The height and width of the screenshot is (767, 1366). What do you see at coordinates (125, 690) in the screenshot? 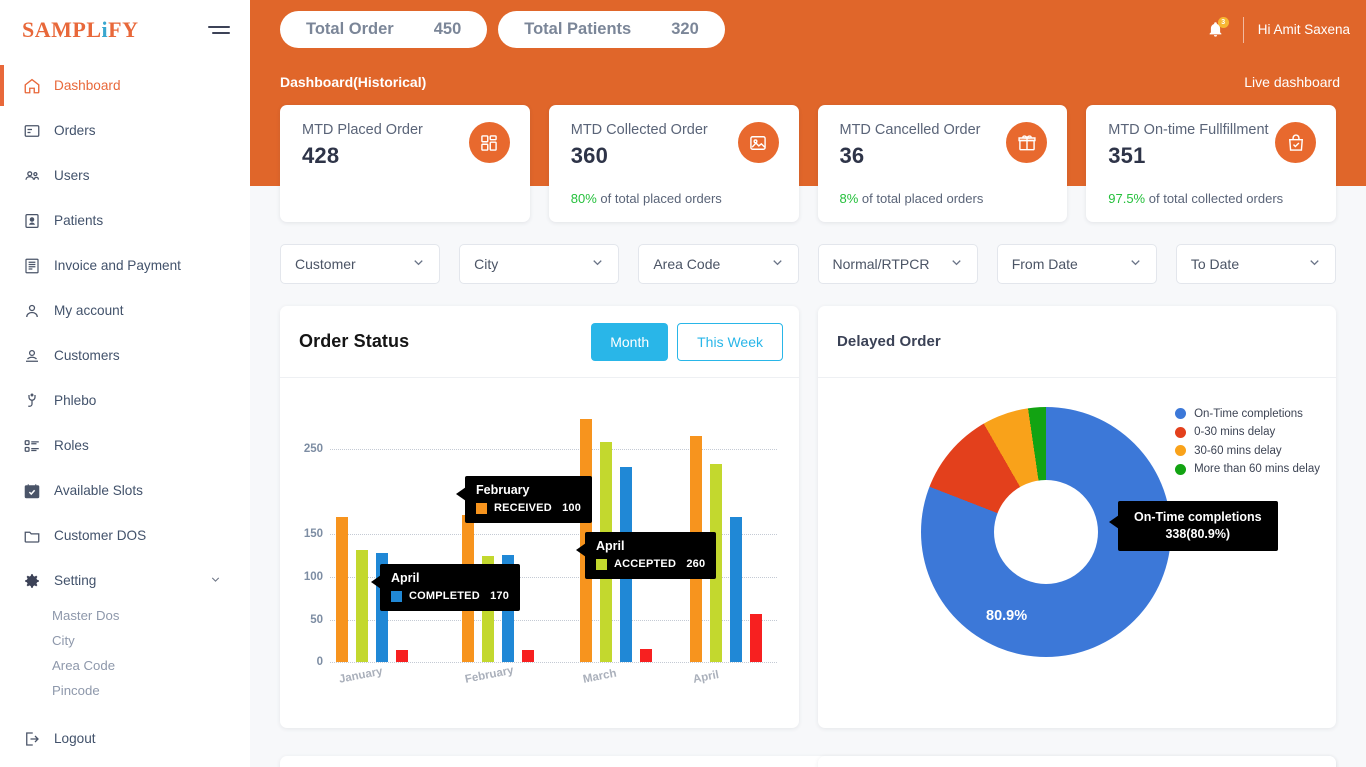
I see `sidebar-subitem-pincode: Pincode` at bounding box center [125, 690].